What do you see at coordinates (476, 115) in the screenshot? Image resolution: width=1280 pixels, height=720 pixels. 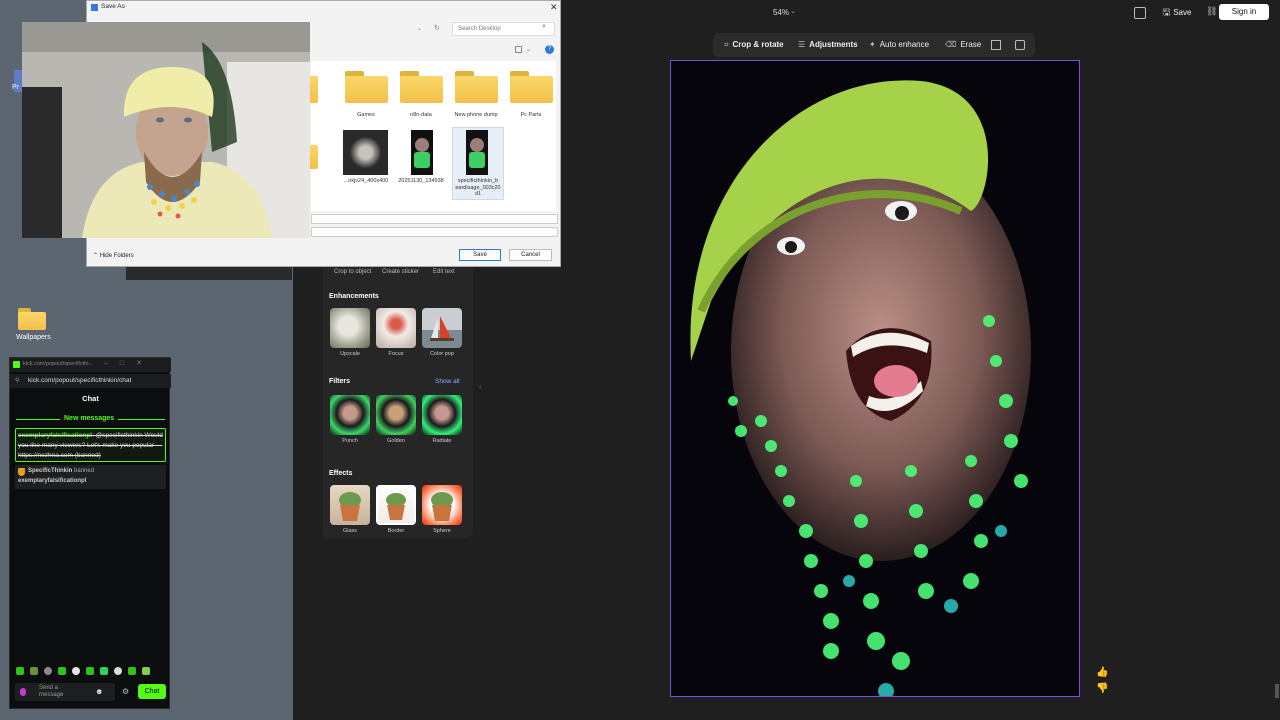 I see `file-item-label: New phone dump` at bounding box center [476, 115].